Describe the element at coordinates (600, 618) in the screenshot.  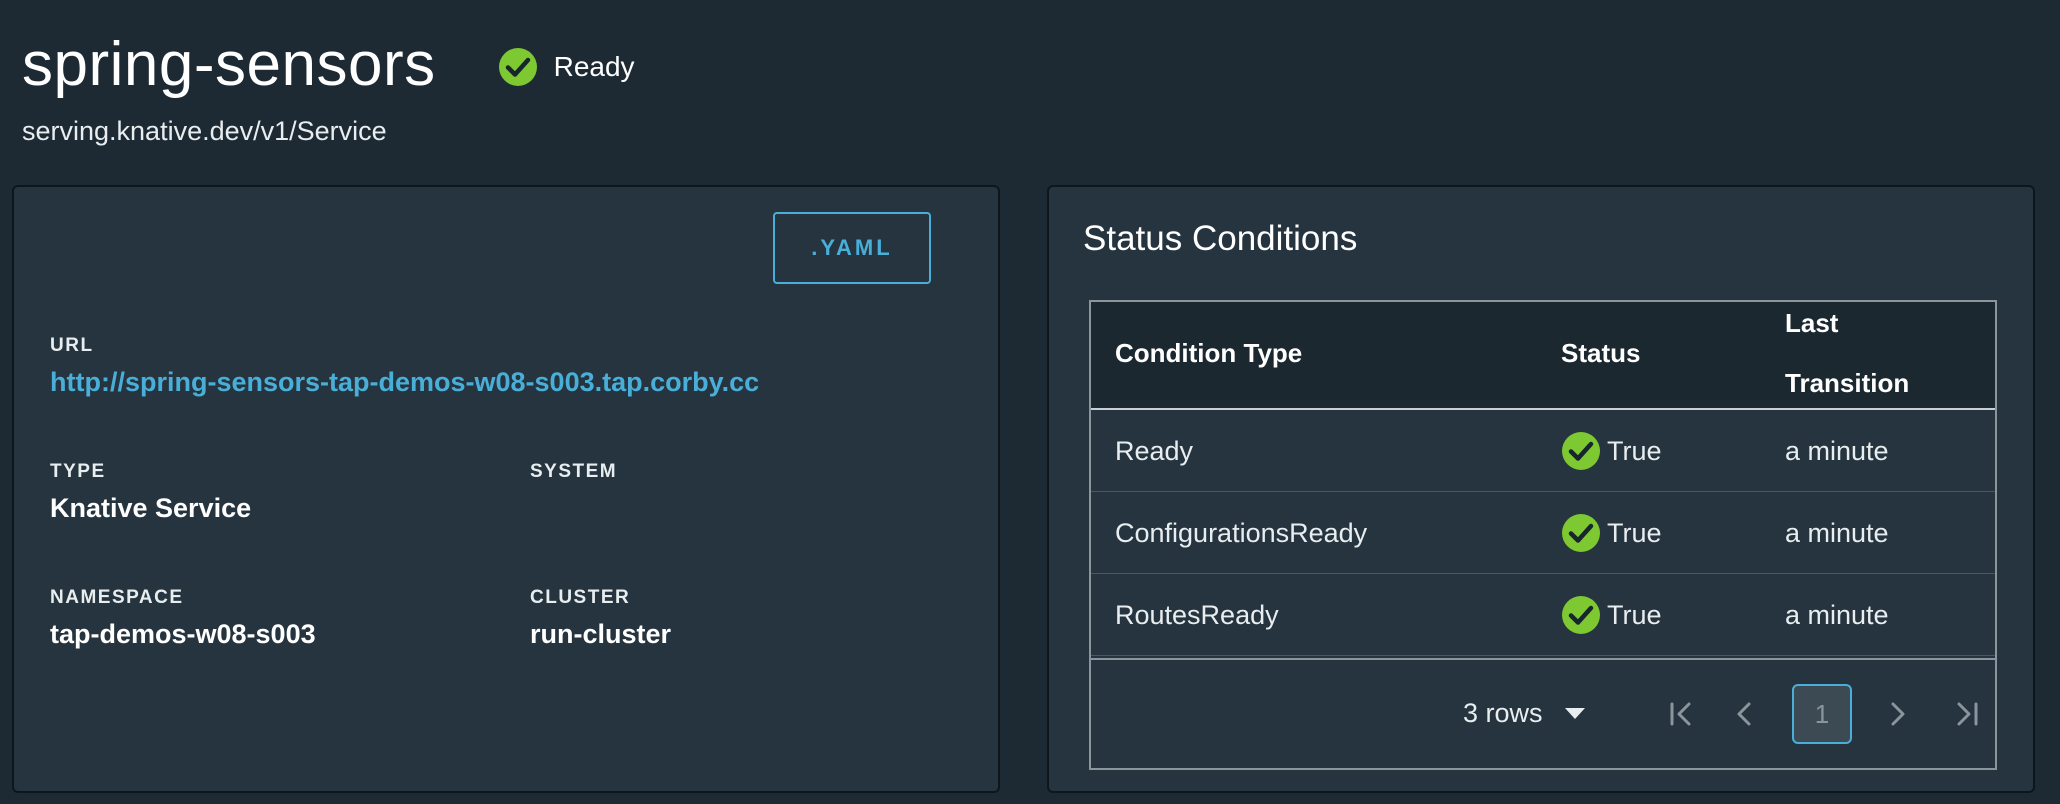
I see `cluster-field: CLUSTER run-cluster` at that location.